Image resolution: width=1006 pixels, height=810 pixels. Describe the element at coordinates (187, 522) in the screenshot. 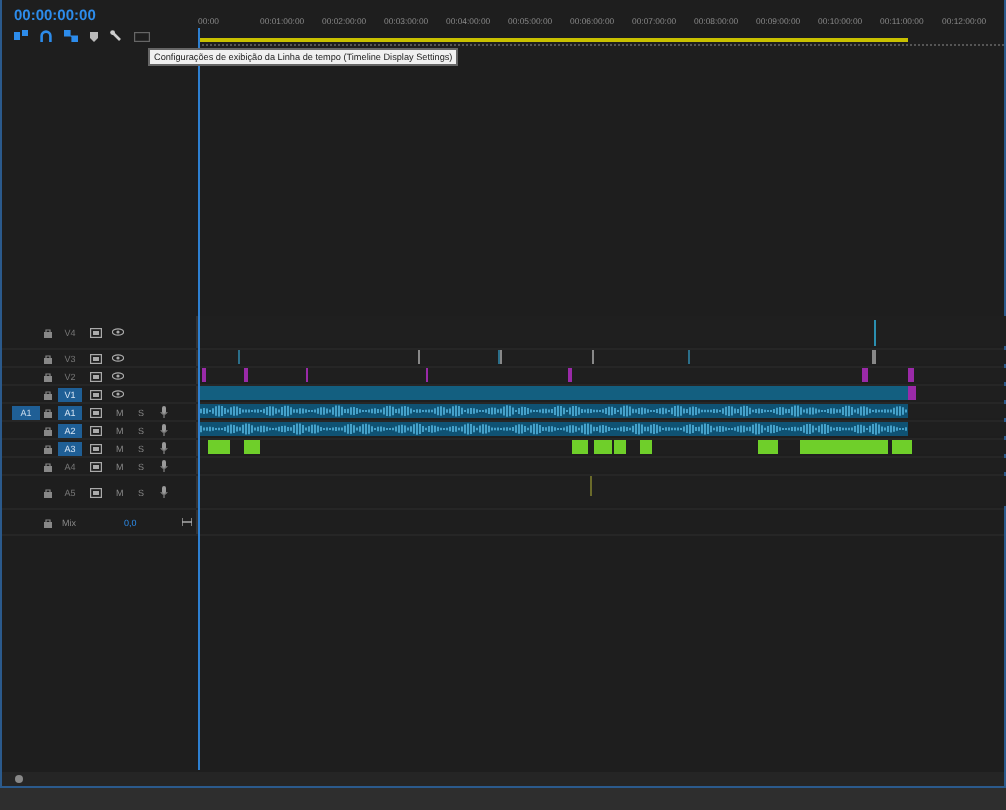

I see `end-point-icon` at that location.